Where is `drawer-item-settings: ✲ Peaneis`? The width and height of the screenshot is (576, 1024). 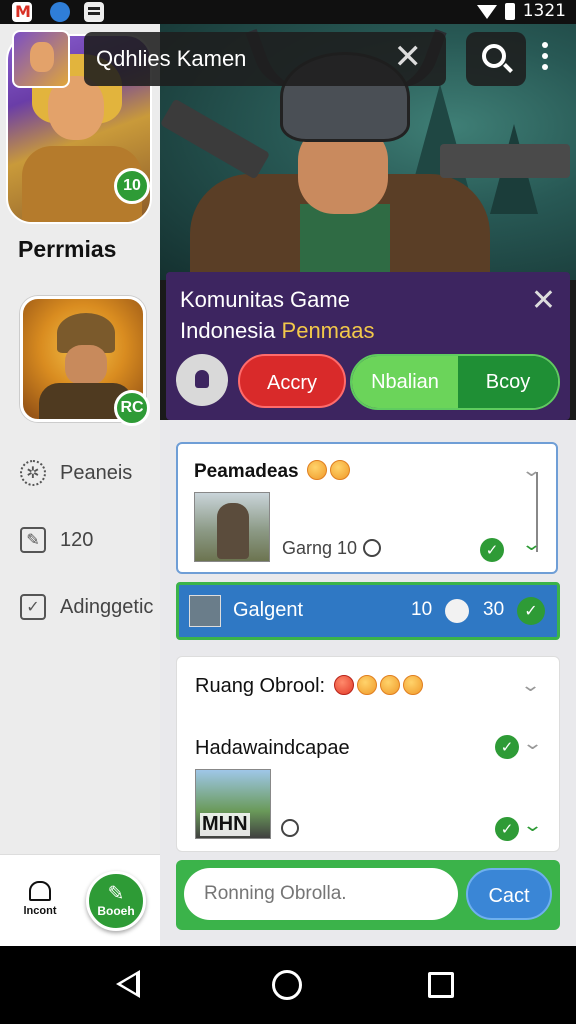
drawer-item-settings: ✲ Peaneis is located at coordinates (95, 473).